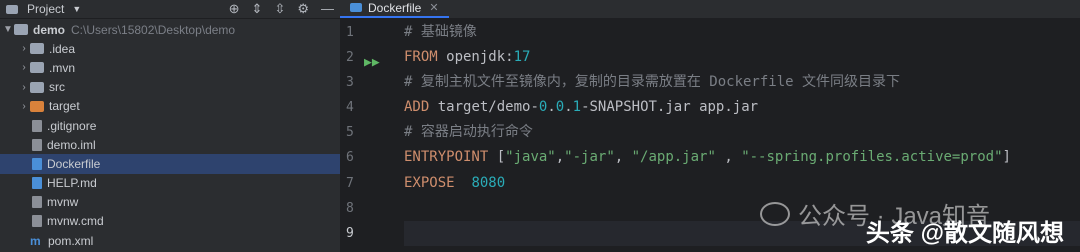  What do you see at coordinates (74, 163) in the screenshot?
I see `tree-item-label: Dockerfile` at bounding box center [74, 163].